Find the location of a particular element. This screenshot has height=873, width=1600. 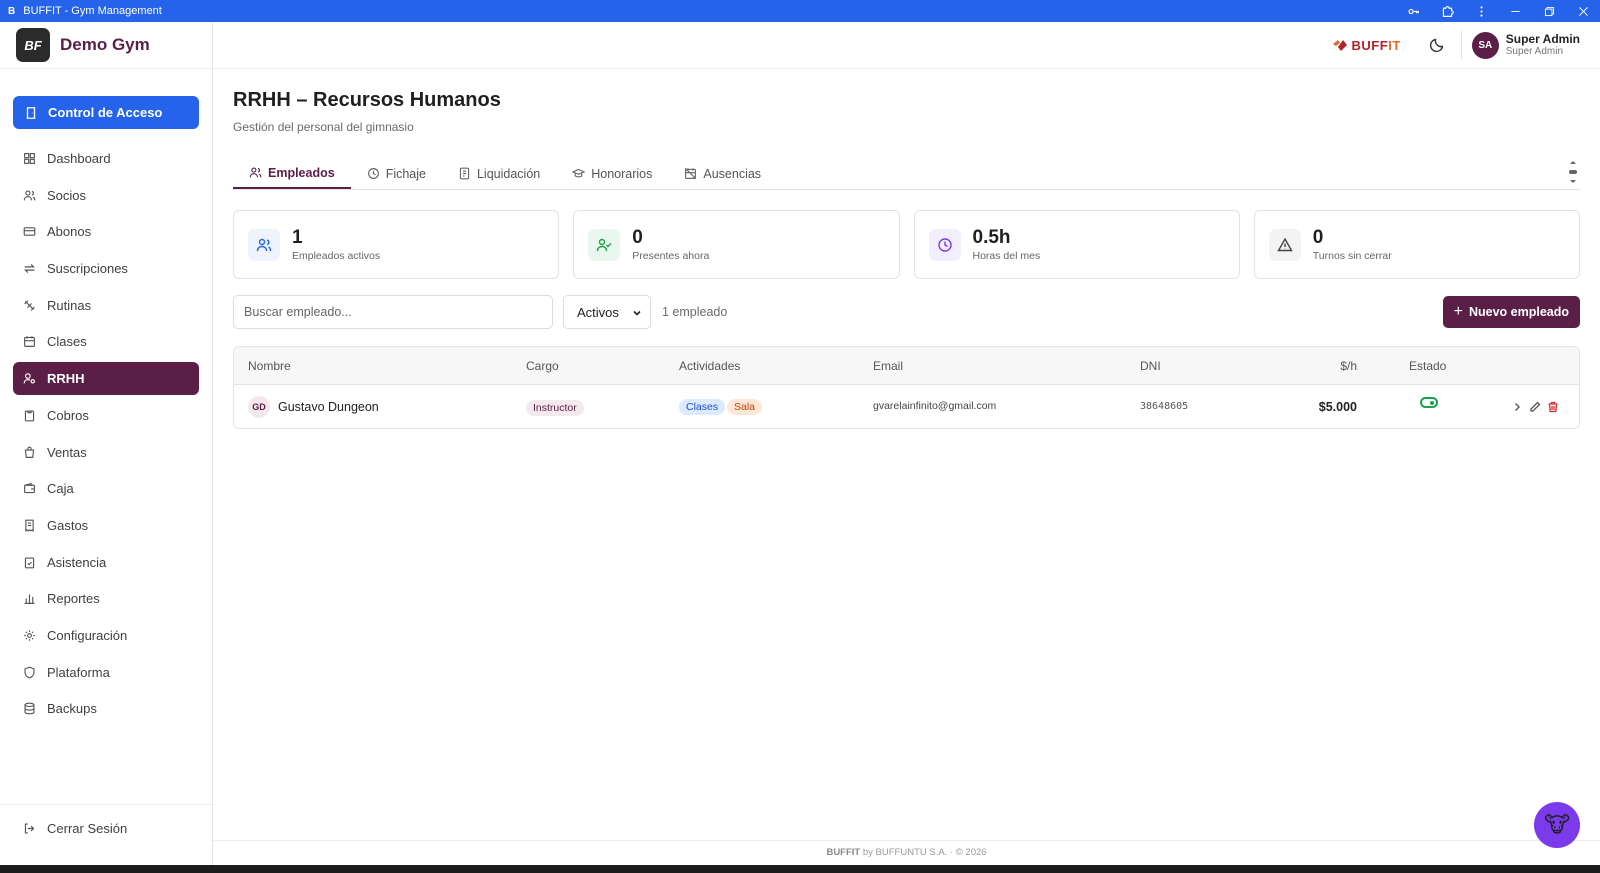

door-icon is located at coordinates (31, 112).